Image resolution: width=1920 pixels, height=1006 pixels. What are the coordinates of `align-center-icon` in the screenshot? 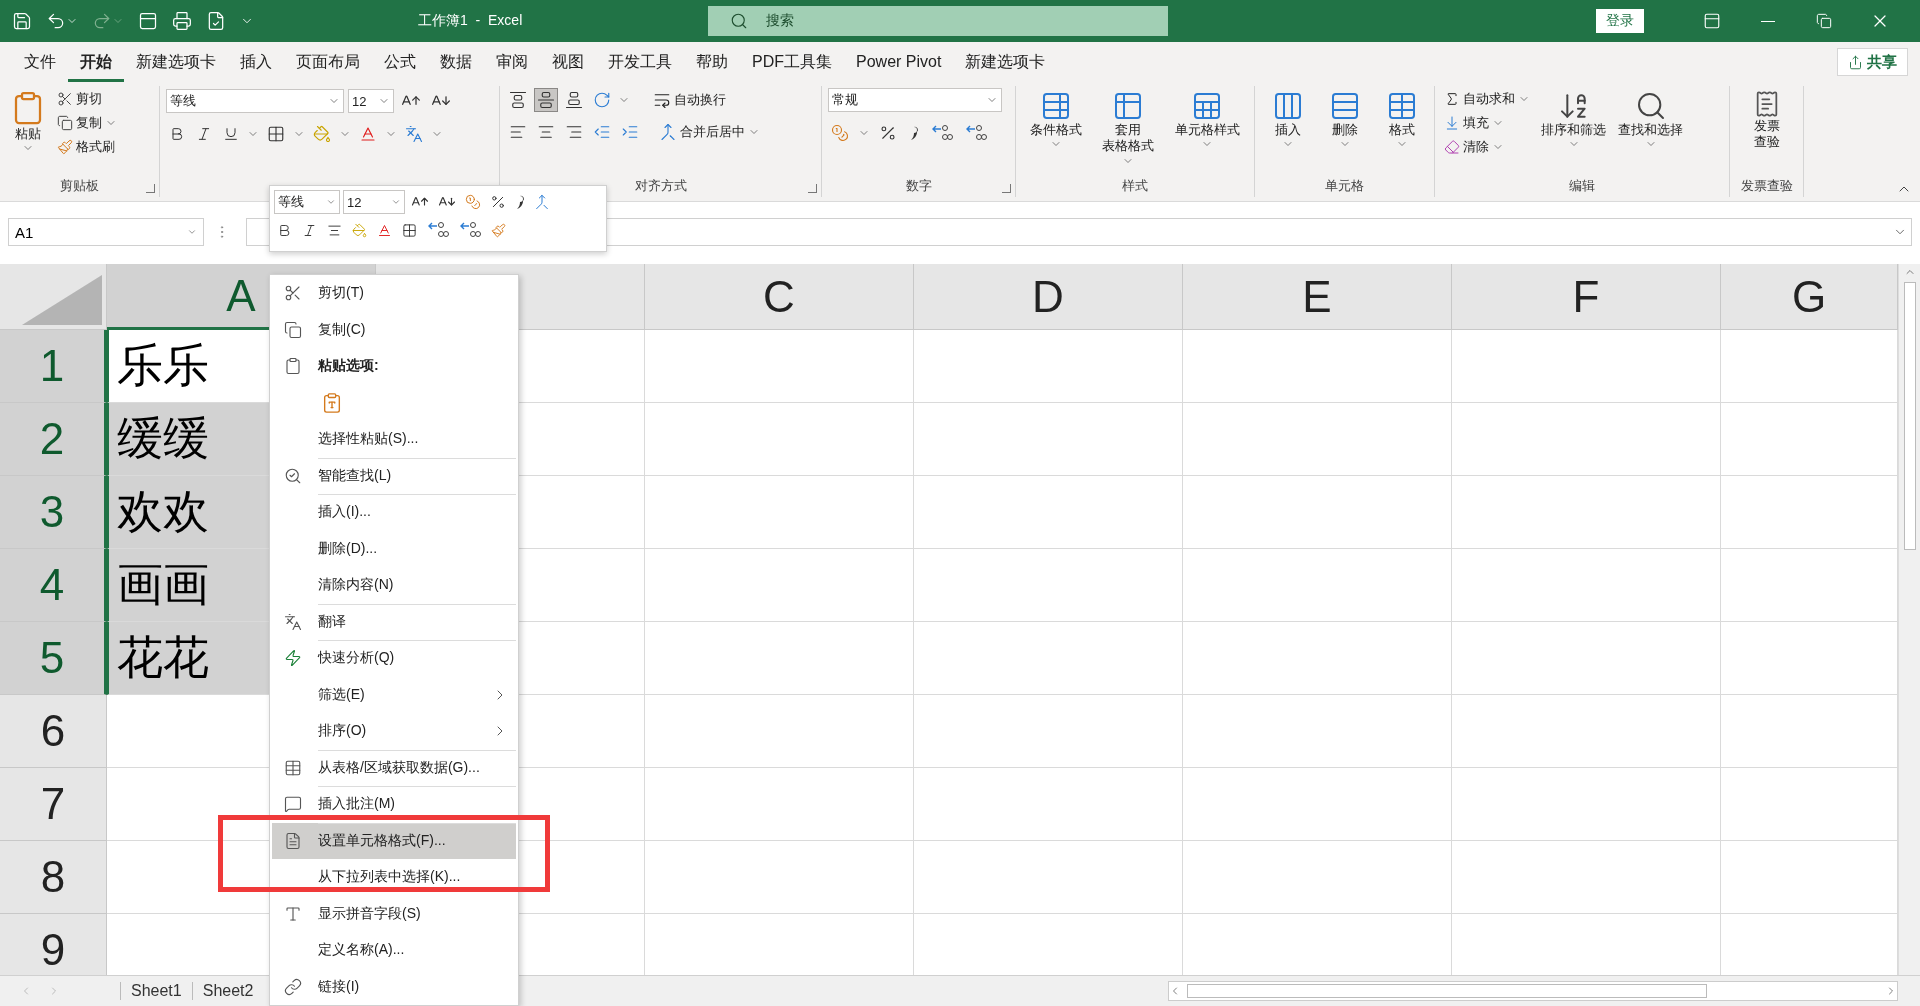 It's located at (546, 132).